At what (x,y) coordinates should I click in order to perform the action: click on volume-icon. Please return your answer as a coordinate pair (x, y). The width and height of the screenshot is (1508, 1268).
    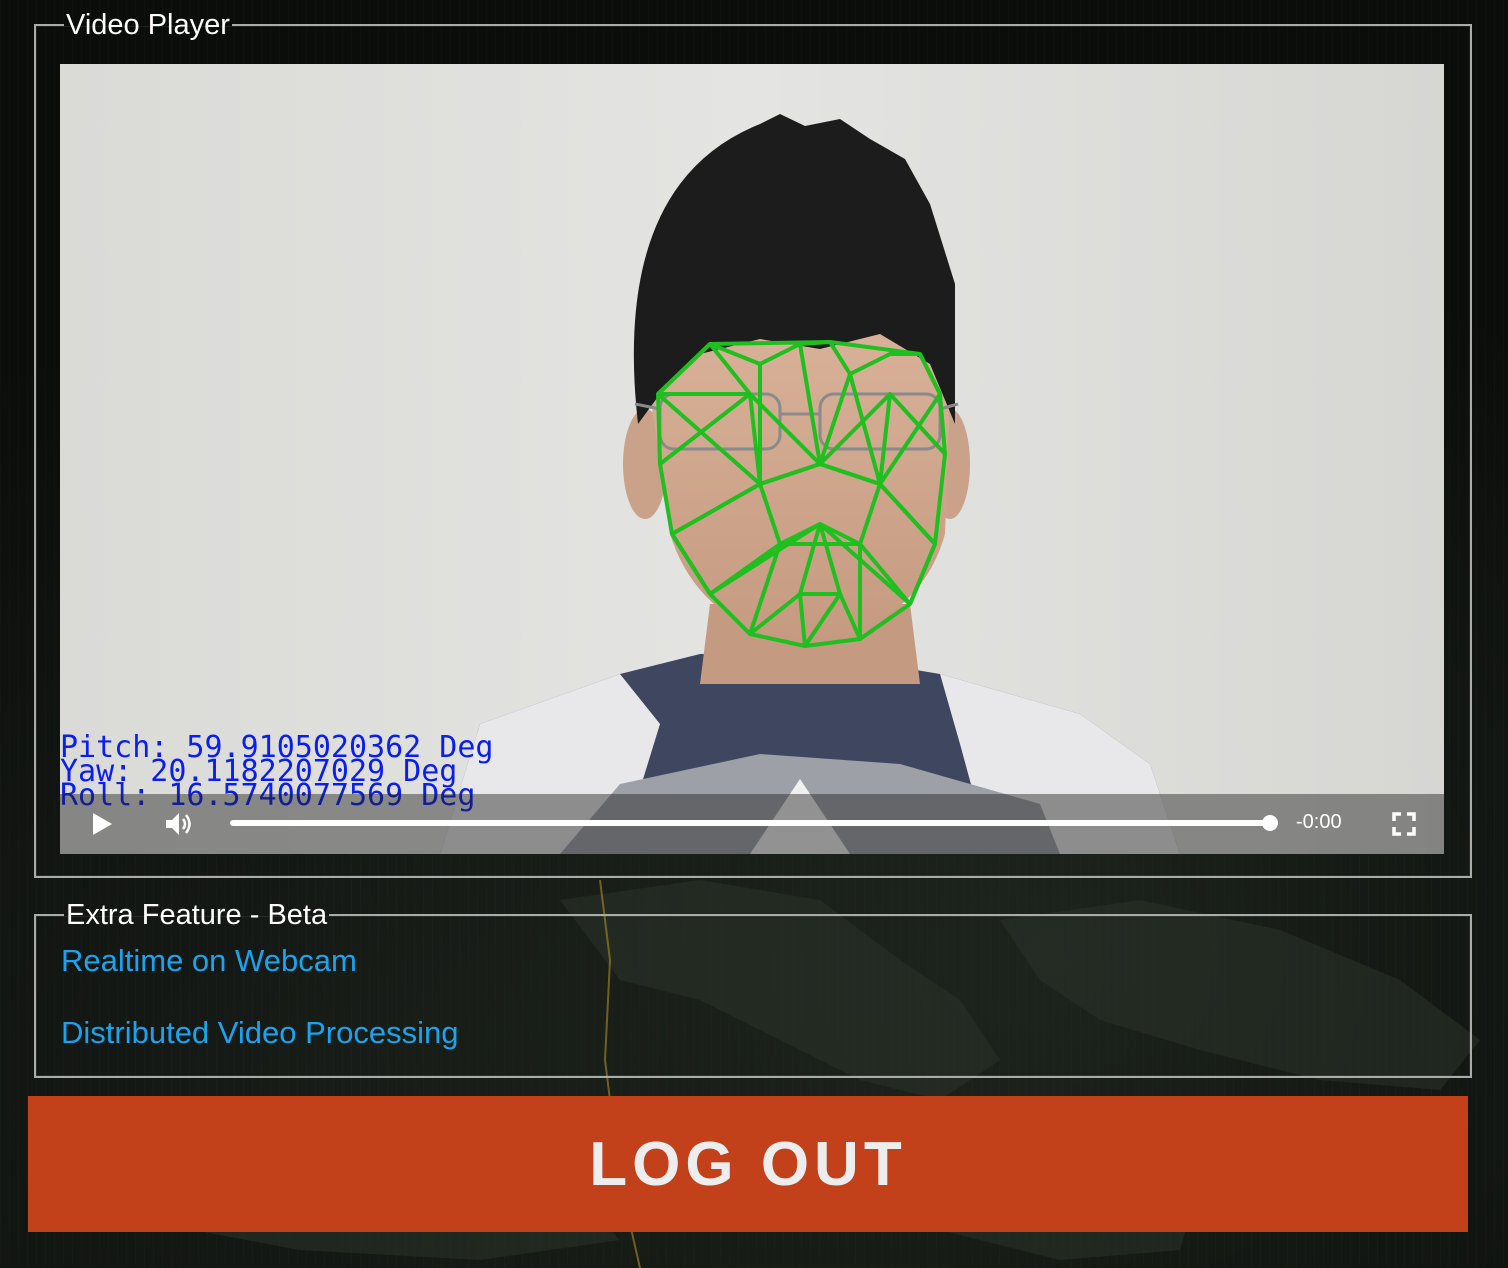
    Looking at the image, I should click on (178, 824).